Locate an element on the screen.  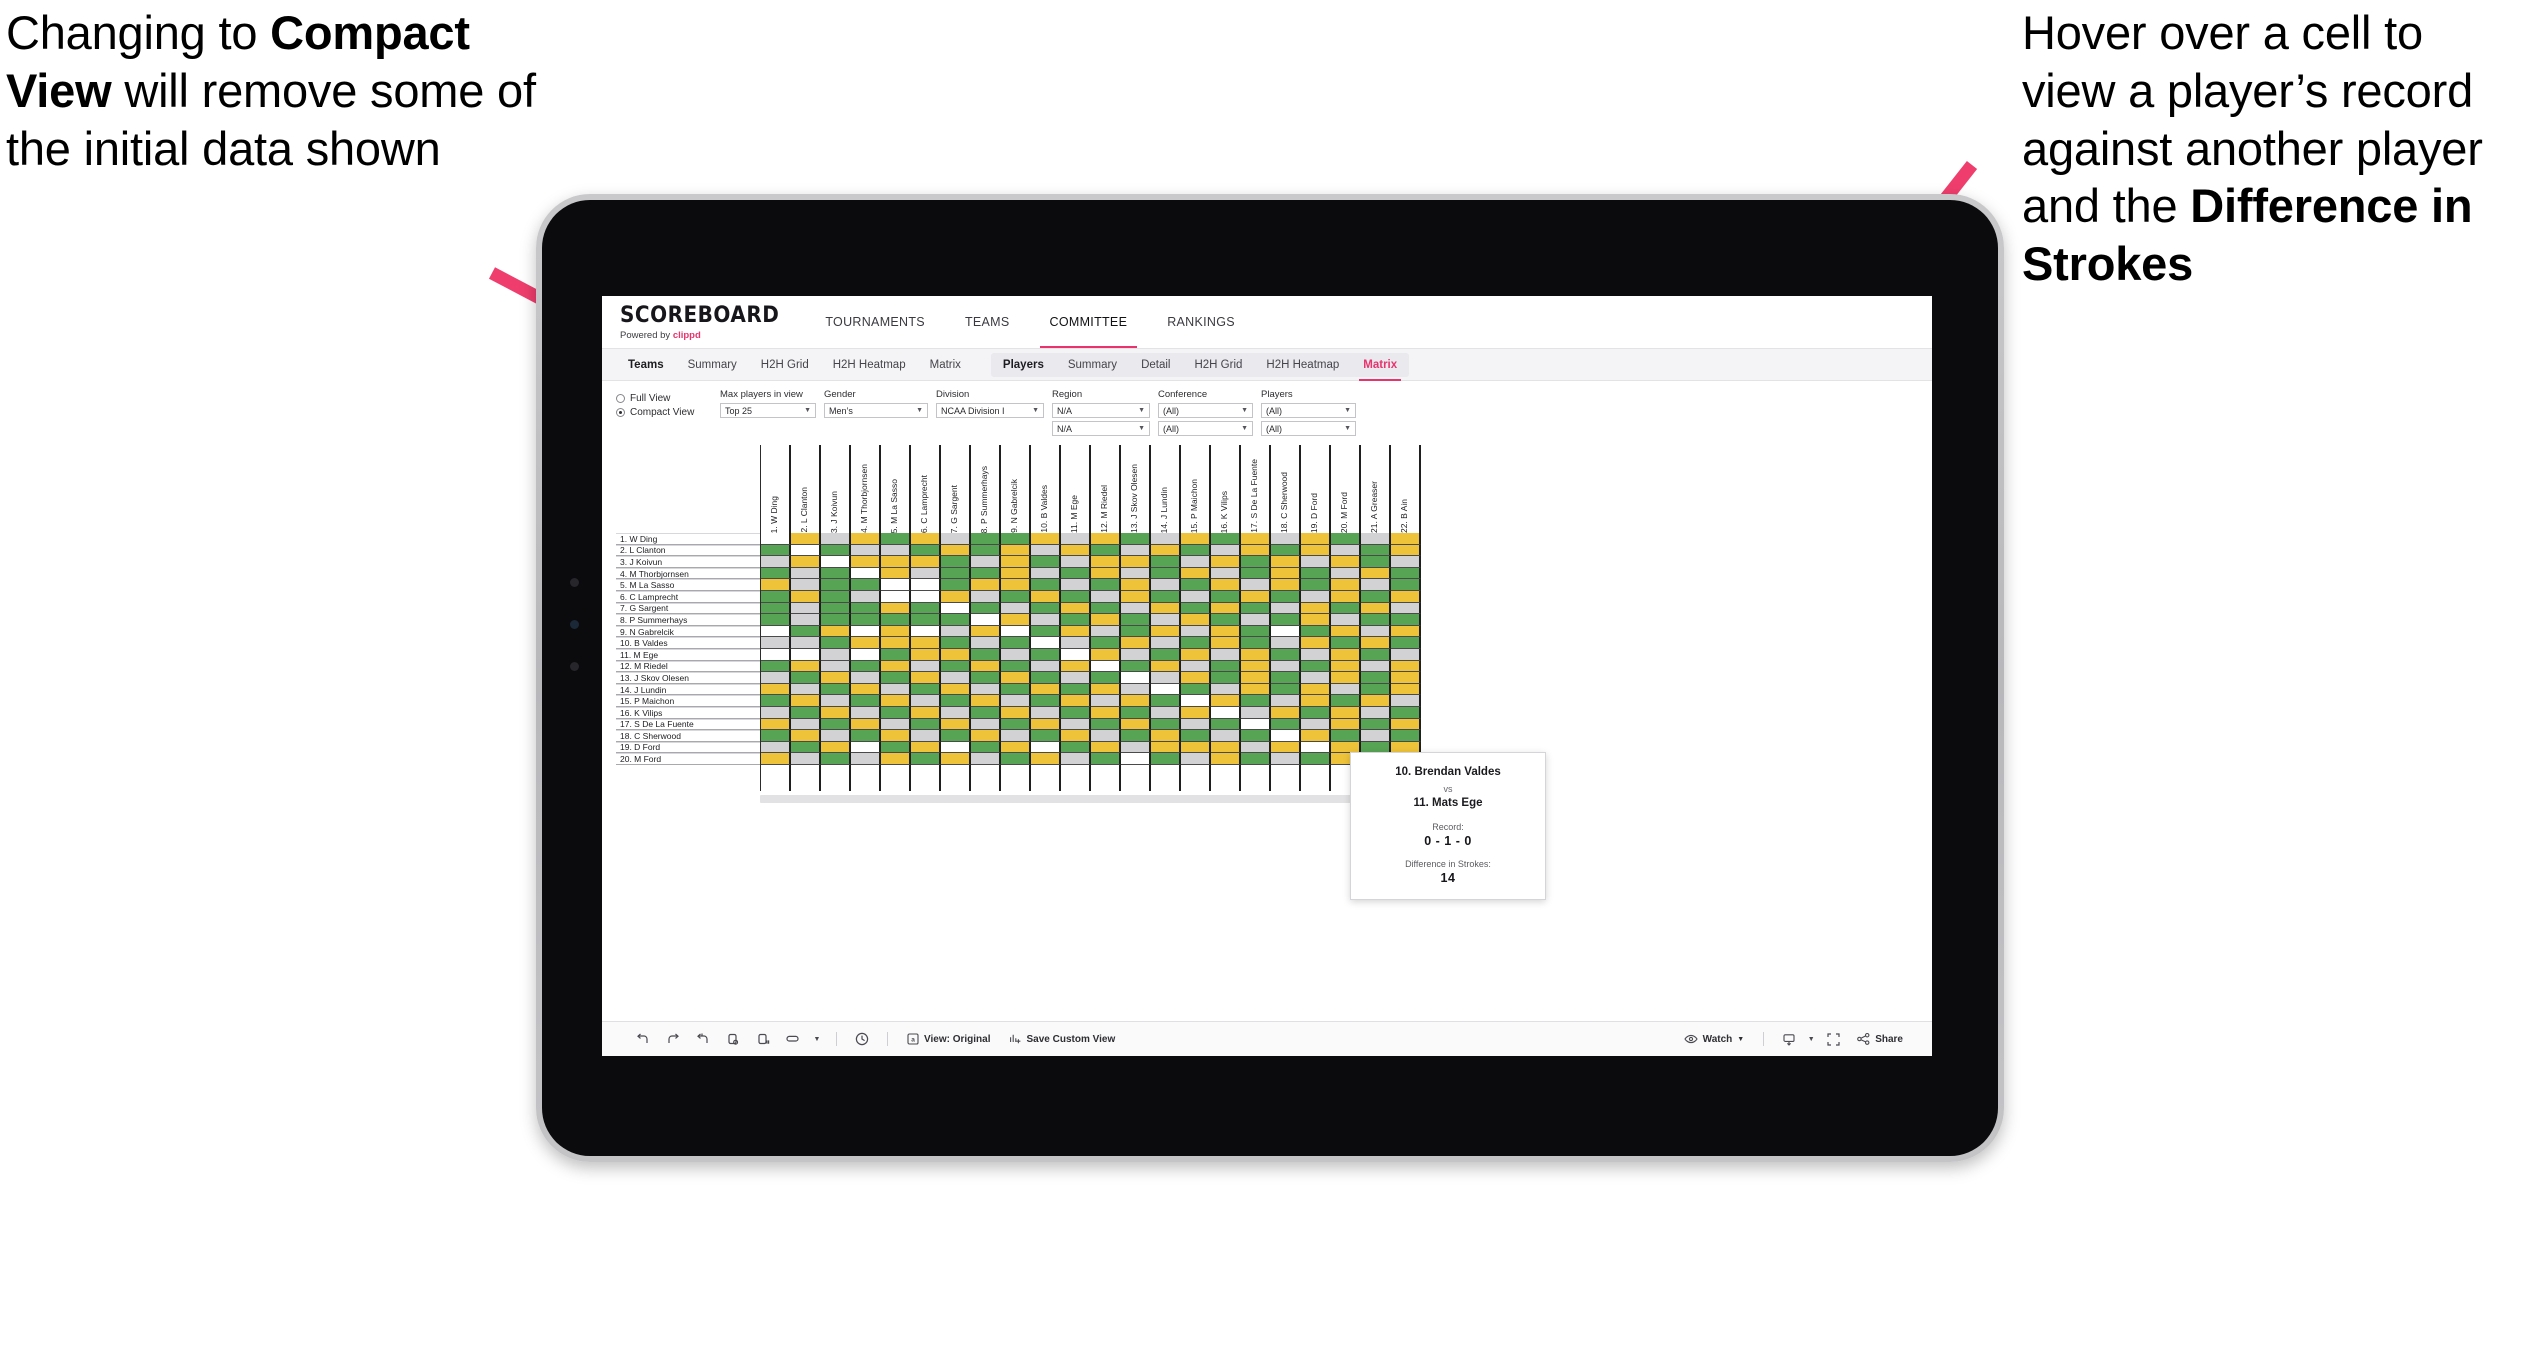
fullscreen-icon is located at coordinates (1833, 1039).